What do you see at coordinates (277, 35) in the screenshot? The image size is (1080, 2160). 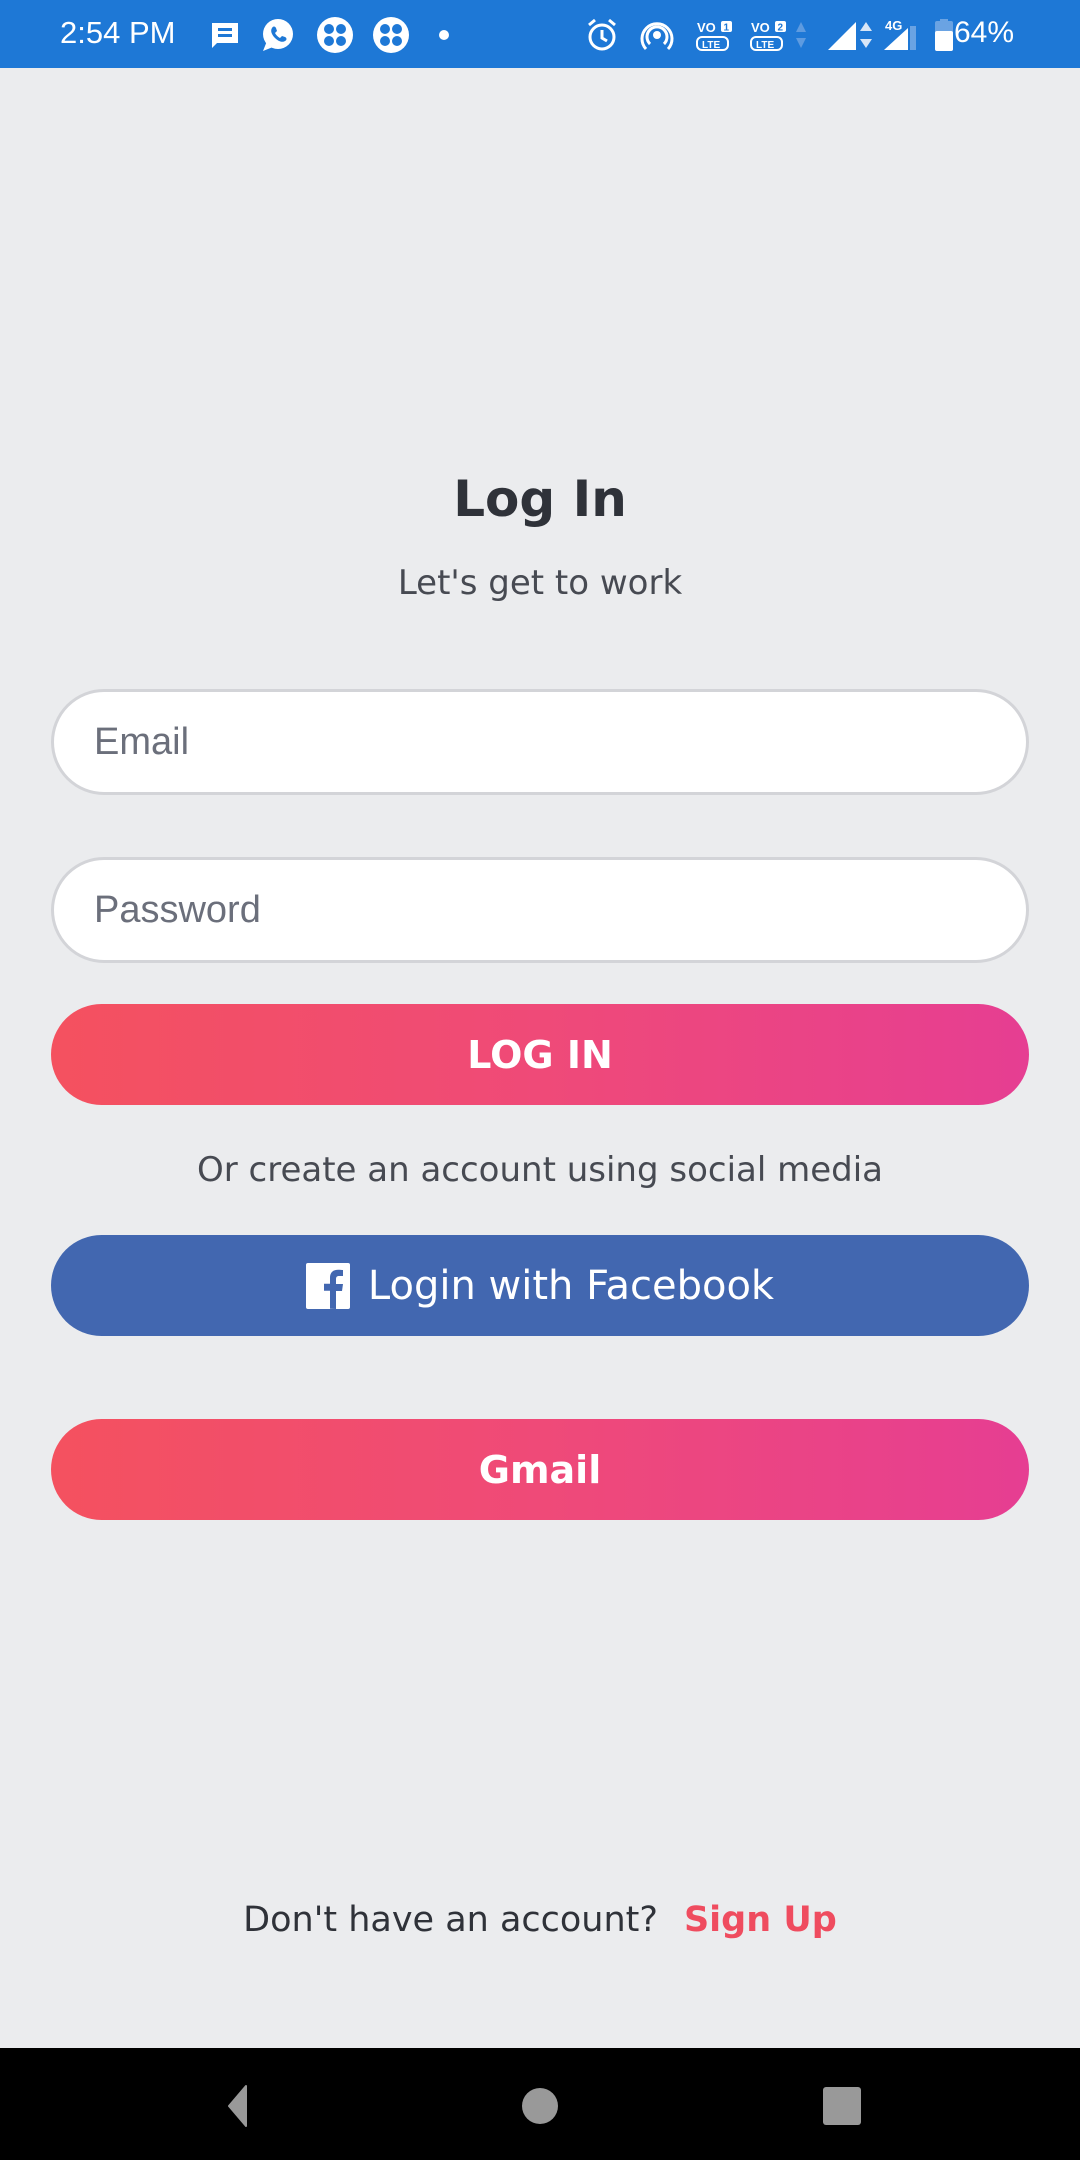 I see `whatsapp-icon` at bounding box center [277, 35].